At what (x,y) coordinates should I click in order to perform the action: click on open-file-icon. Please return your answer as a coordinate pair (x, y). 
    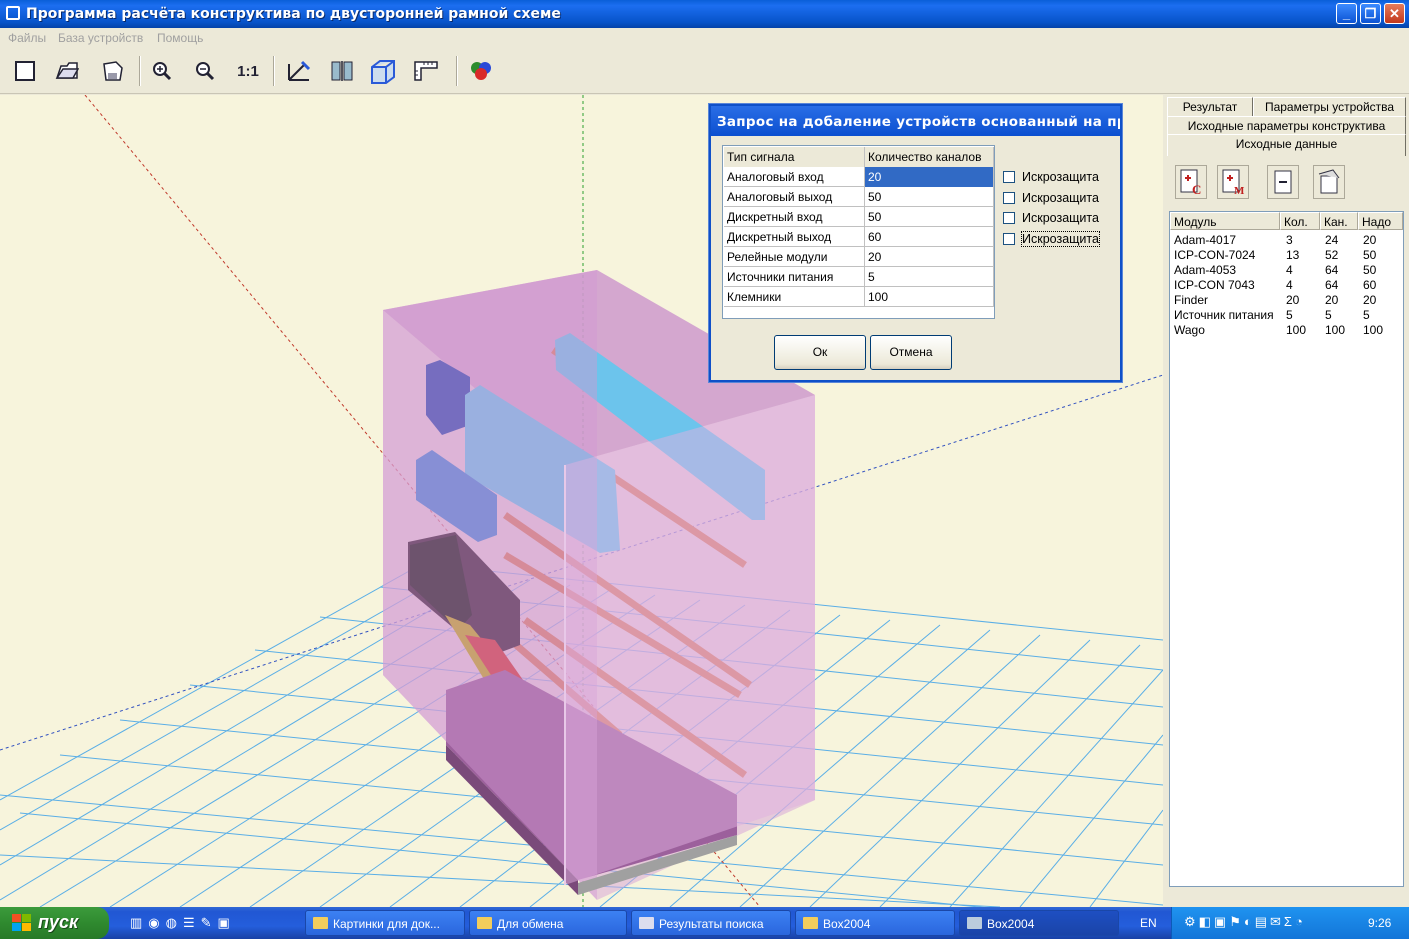
    Looking at the image, I should click on (67, 71).